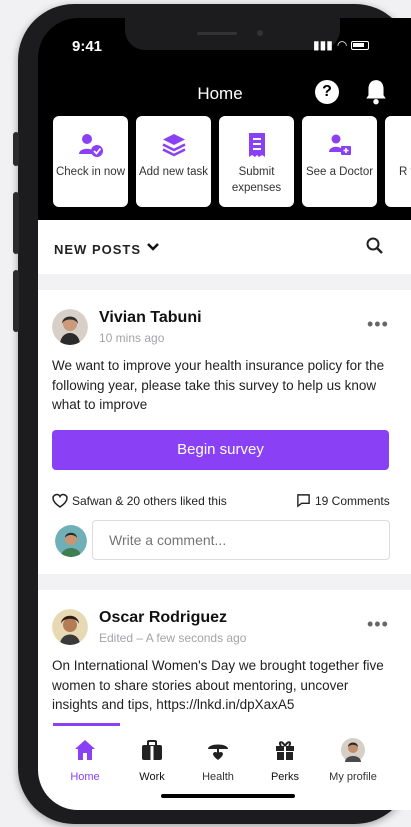 This screenshot has height=827, width=411. Describe the element at coordinates (90, 145) in the screenshot. I see `check-in-icon` at that location.